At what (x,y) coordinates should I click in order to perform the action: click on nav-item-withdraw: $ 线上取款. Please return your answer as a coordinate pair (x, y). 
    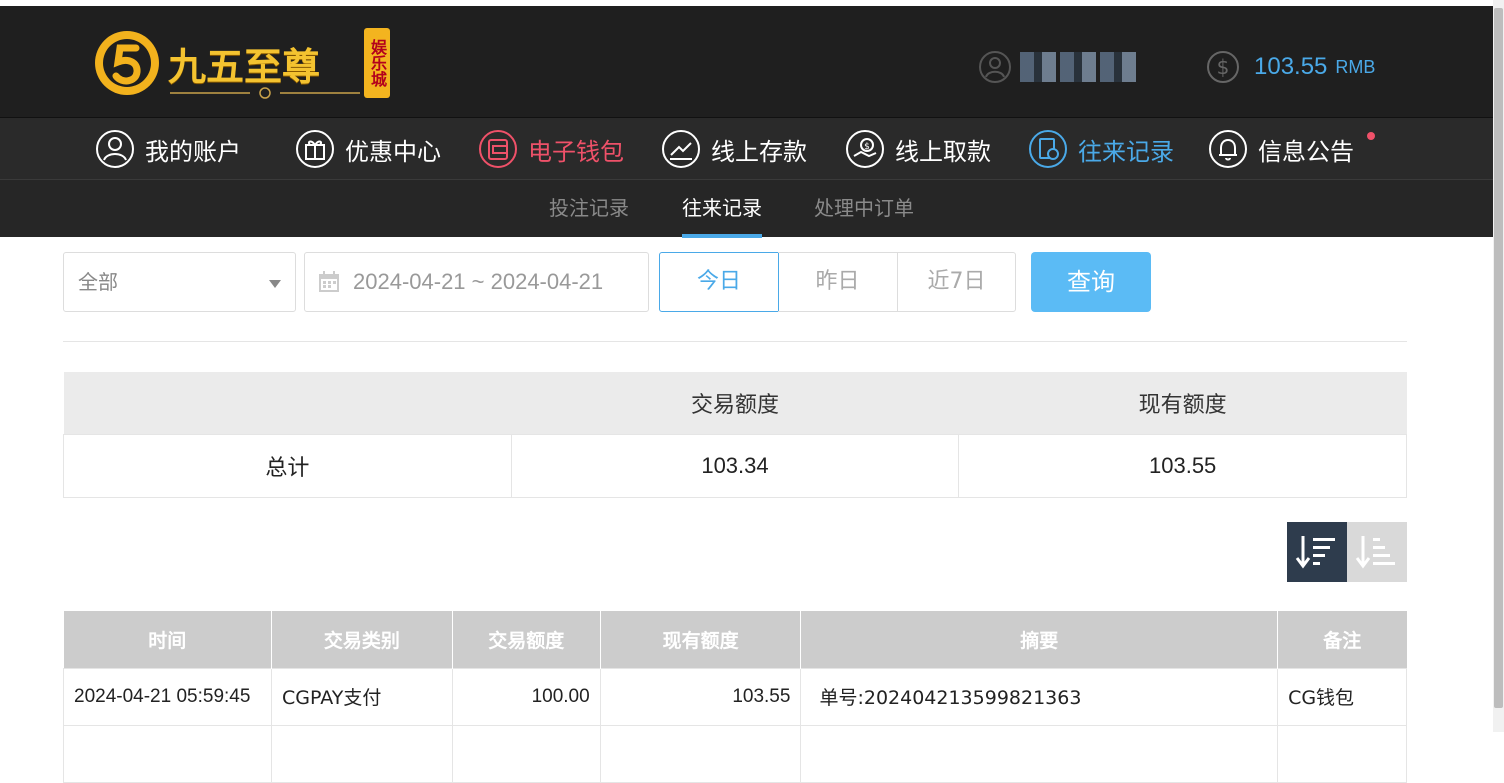
    Looking at the image, I should click on (918, 149).